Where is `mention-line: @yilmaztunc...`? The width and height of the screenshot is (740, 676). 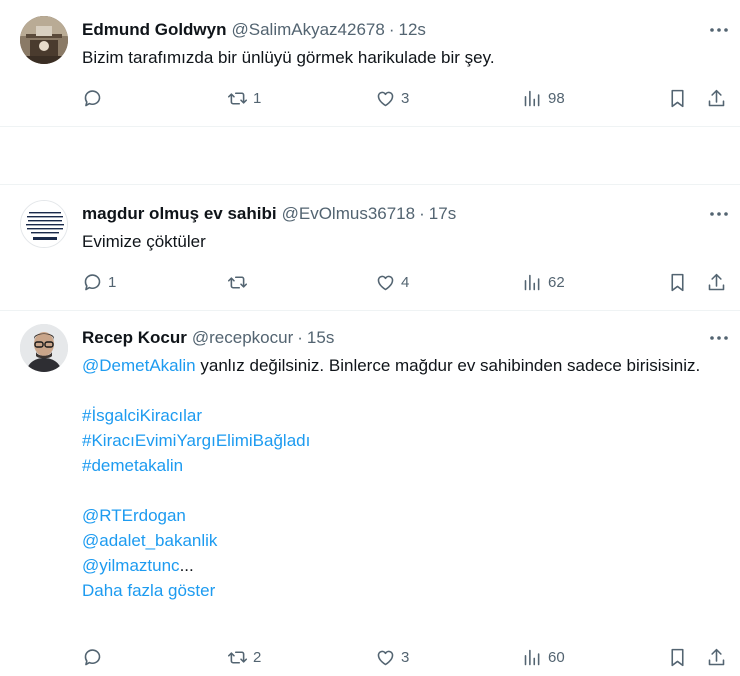 mention-line: @yilmaztunc... is located at coordinates (402, 565).